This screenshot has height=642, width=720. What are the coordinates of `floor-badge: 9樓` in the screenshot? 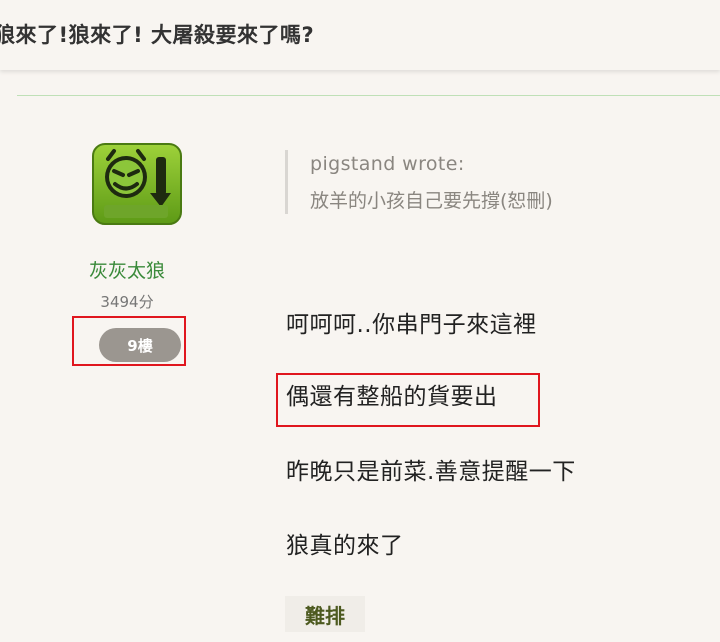 It's located at (140, 345).